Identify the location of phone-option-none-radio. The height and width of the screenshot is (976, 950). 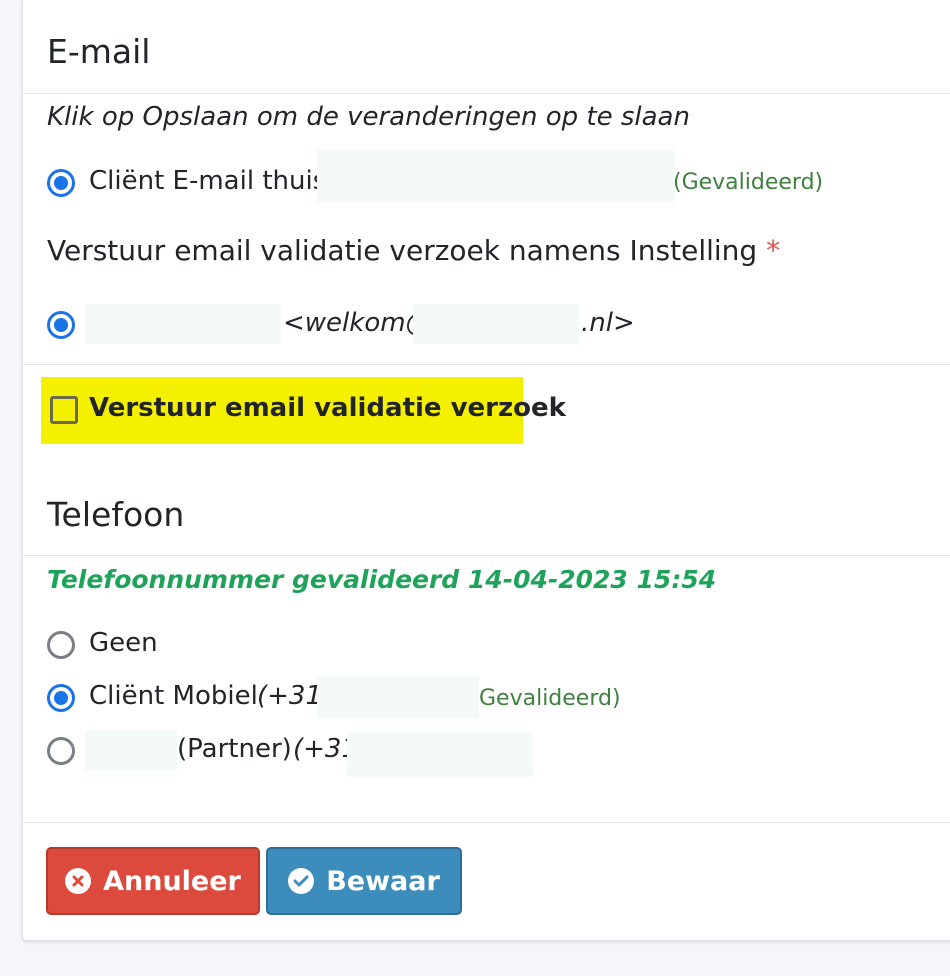
(61, 645).